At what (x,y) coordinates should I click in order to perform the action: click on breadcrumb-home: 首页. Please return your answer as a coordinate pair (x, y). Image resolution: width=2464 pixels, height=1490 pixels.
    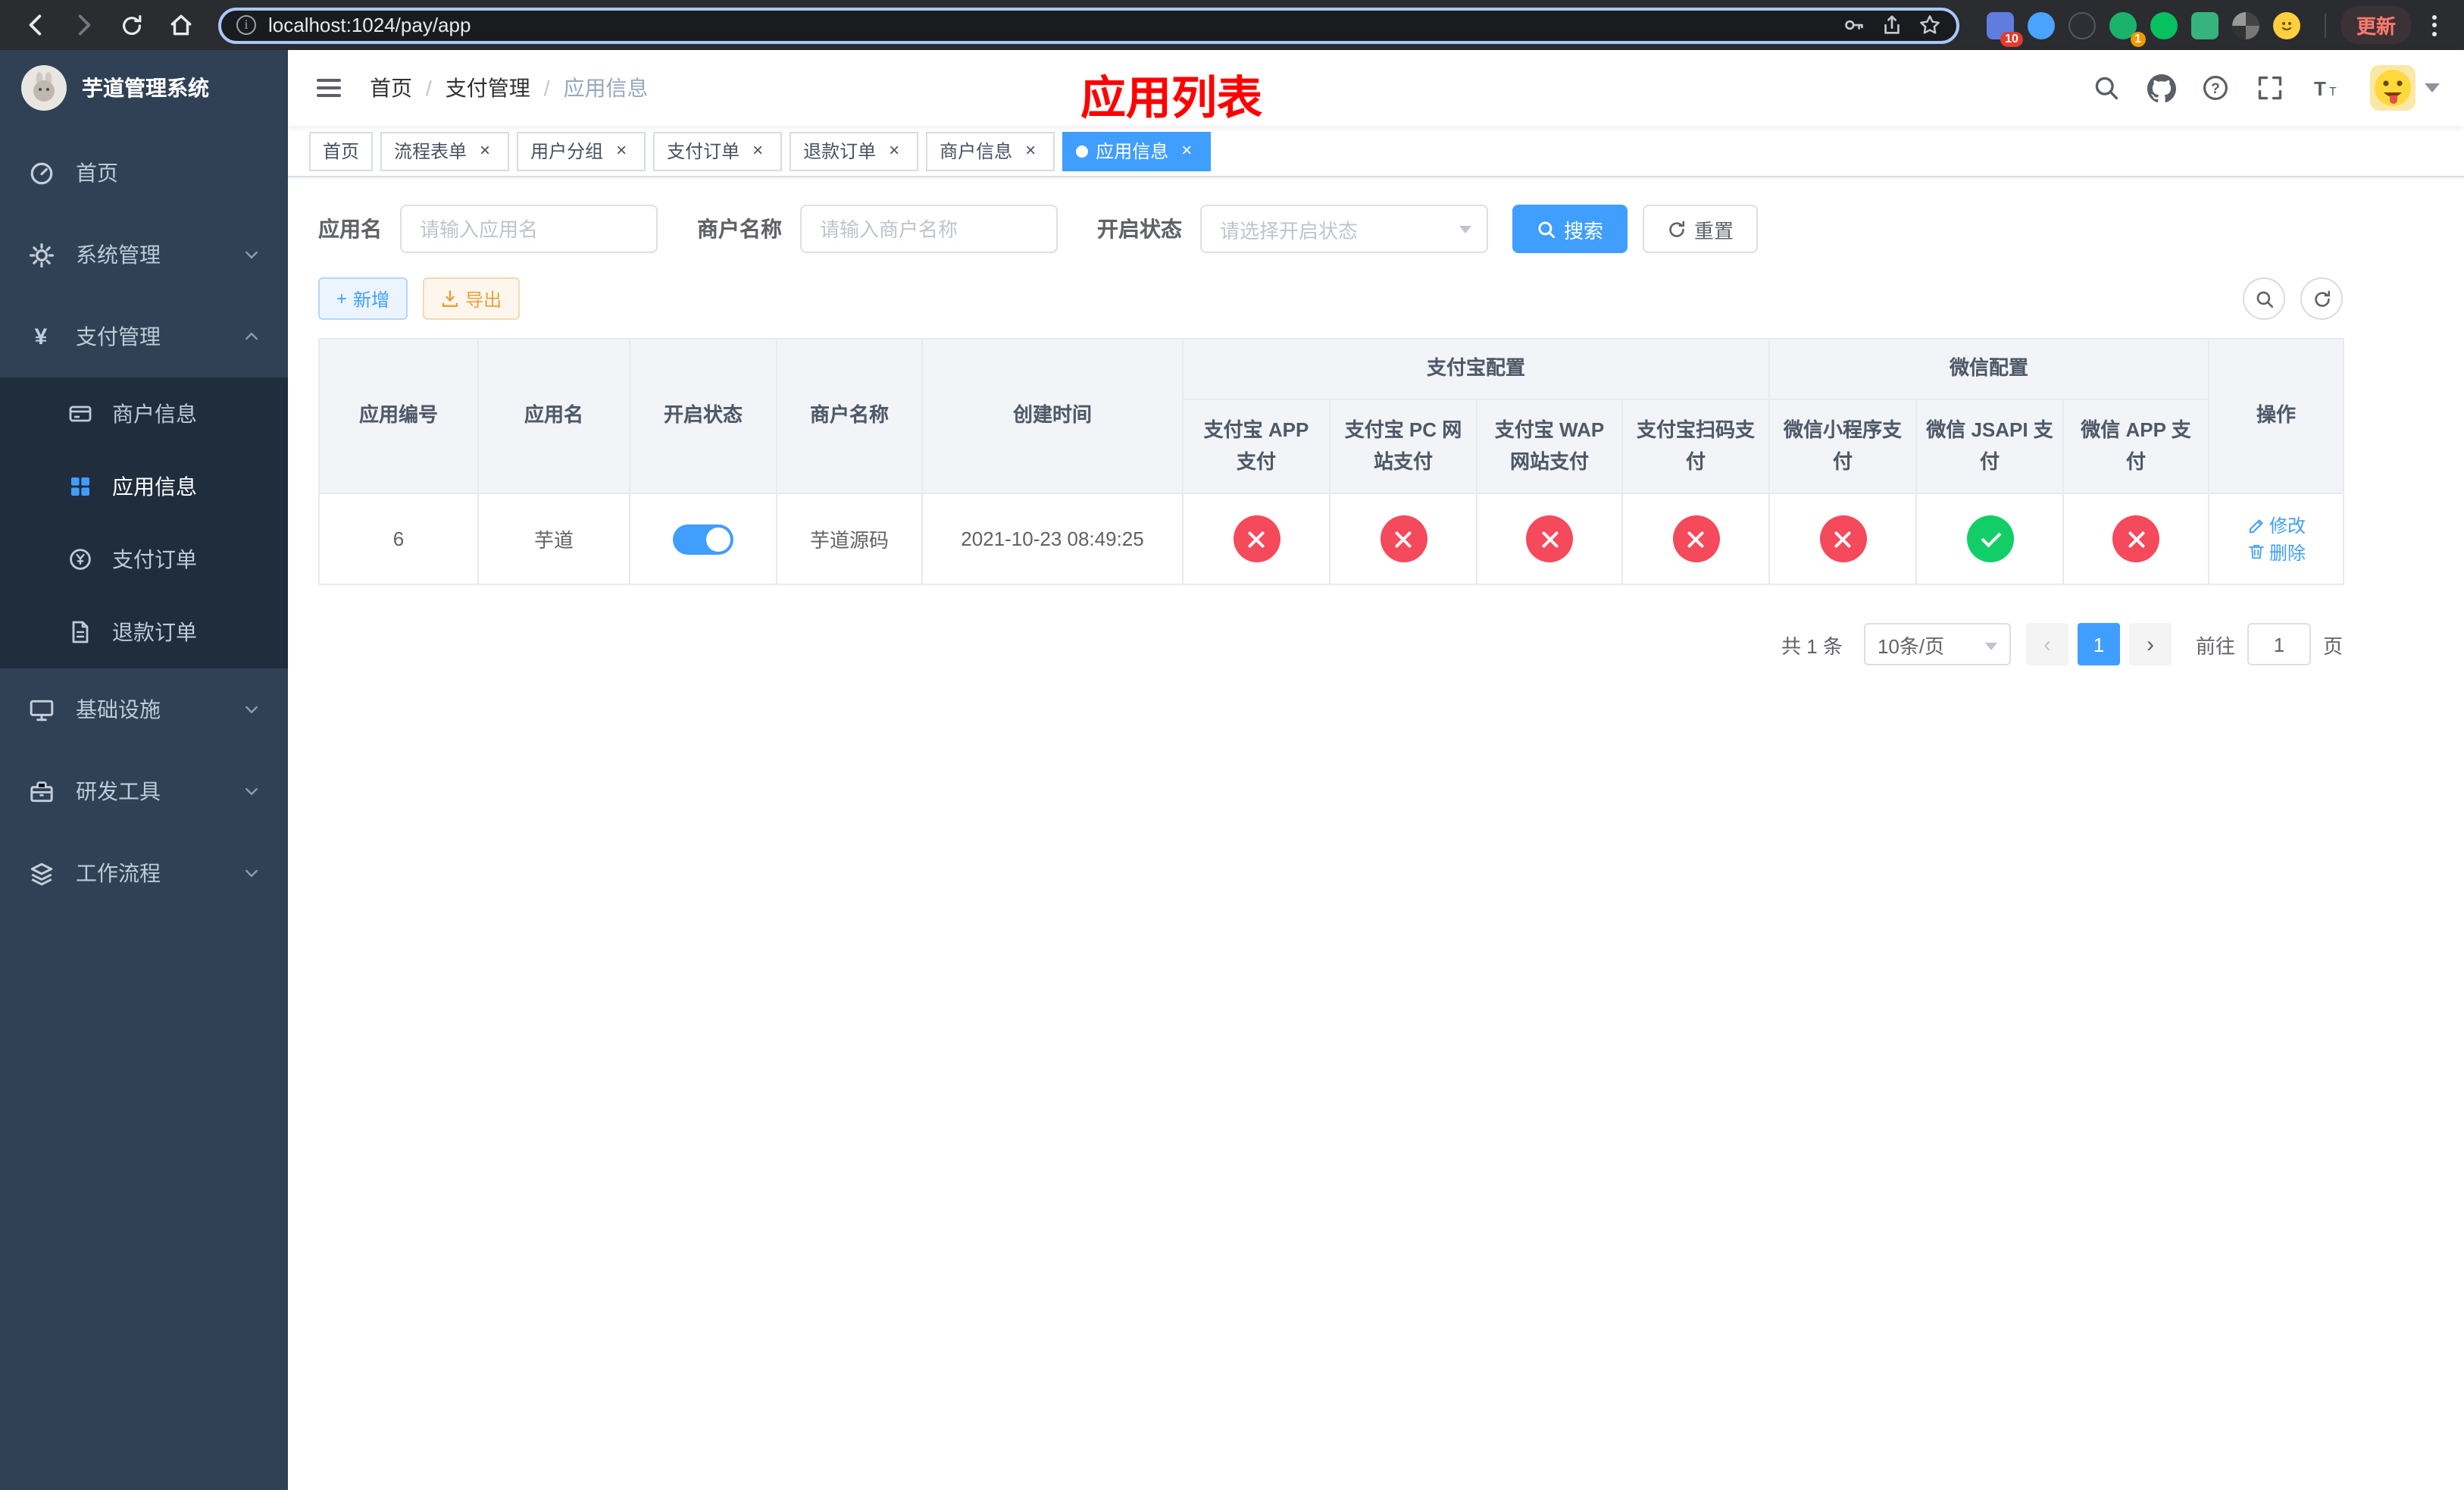
    Looking at the image, I should click on (391, 88).